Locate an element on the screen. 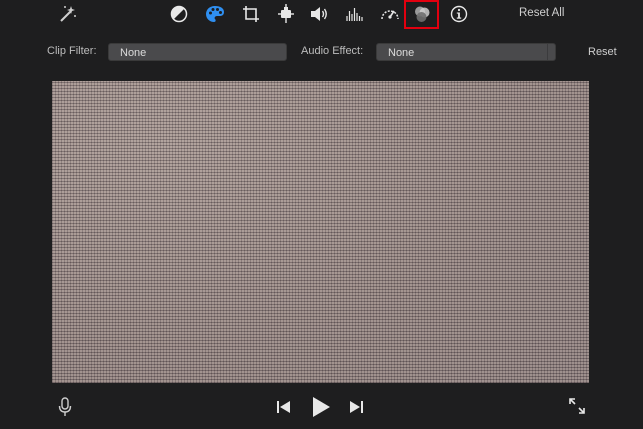 The image size is (643, 429). color-correction-icon is located at coordinates (215, 14).